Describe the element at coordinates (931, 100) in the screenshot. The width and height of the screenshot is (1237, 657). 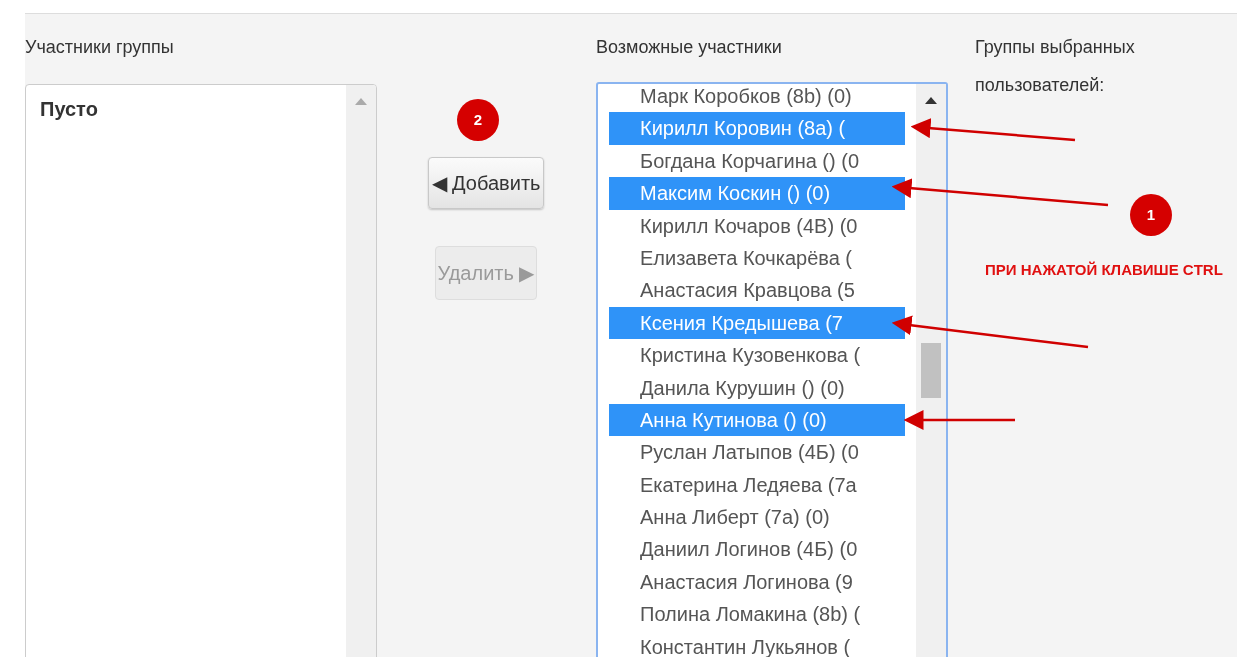
I see `scroll-up-icon` at that location.